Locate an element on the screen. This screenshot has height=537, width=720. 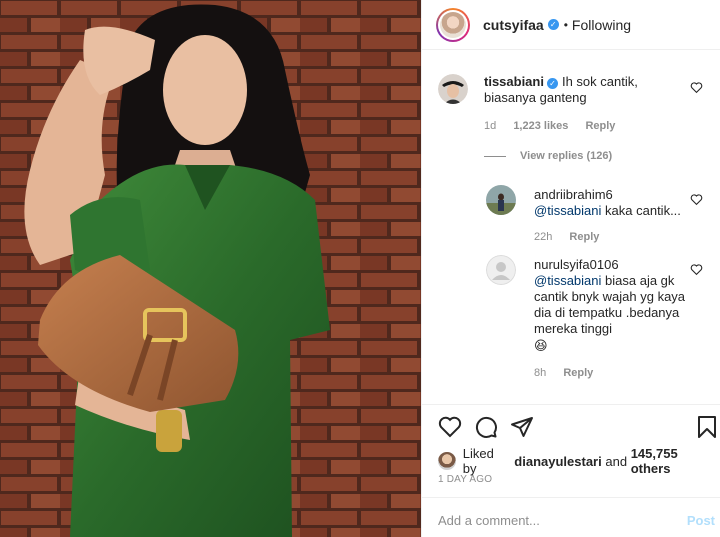
reply-age: 8h is located at coordinates (540, 373).